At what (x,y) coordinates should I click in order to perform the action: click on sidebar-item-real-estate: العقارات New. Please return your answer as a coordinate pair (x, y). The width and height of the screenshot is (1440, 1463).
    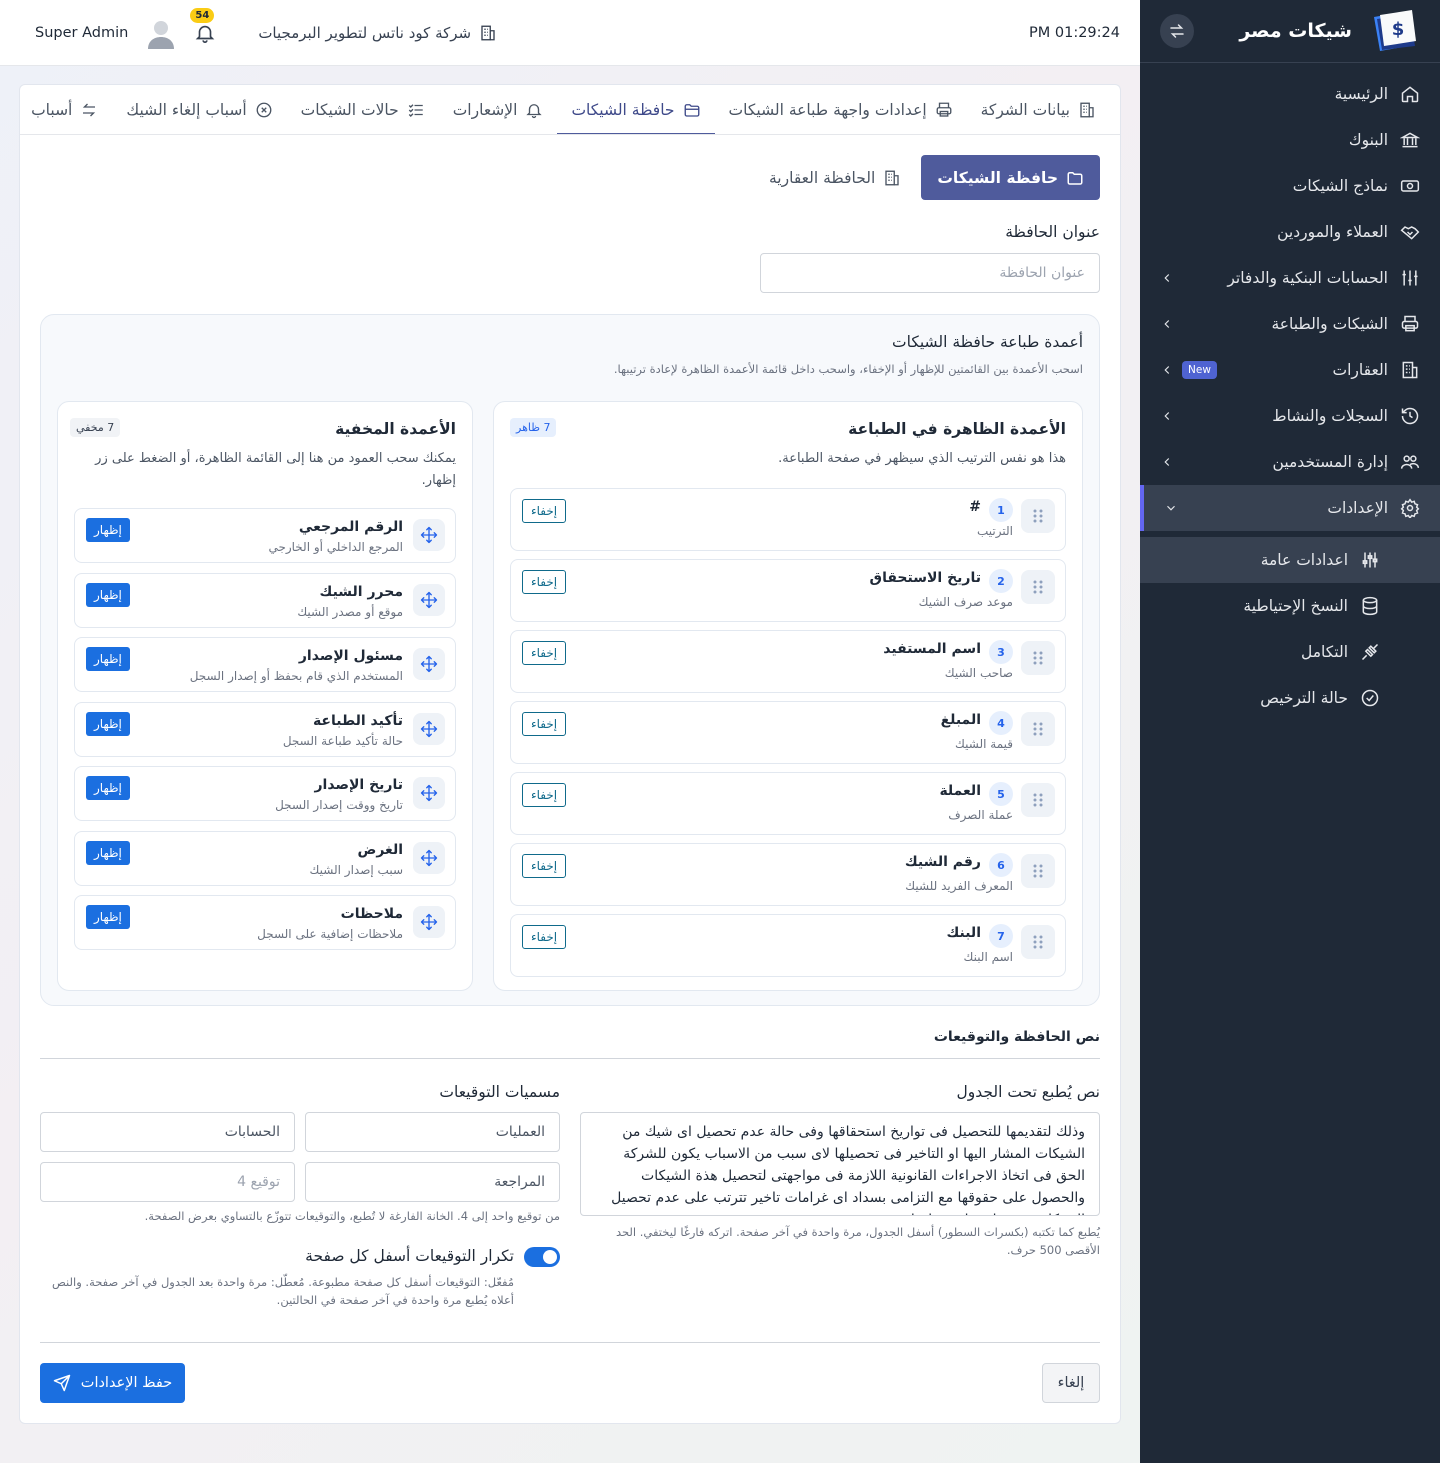
    Looking at the image, I should click on (1290, 370).